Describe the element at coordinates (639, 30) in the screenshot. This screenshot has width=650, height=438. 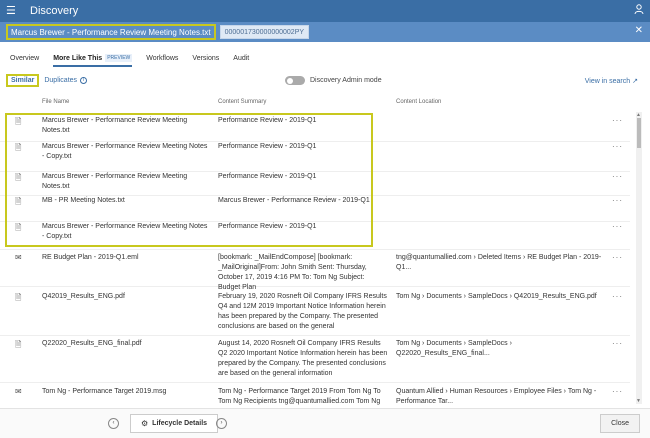
I see `close-icon: ✕` at that location.